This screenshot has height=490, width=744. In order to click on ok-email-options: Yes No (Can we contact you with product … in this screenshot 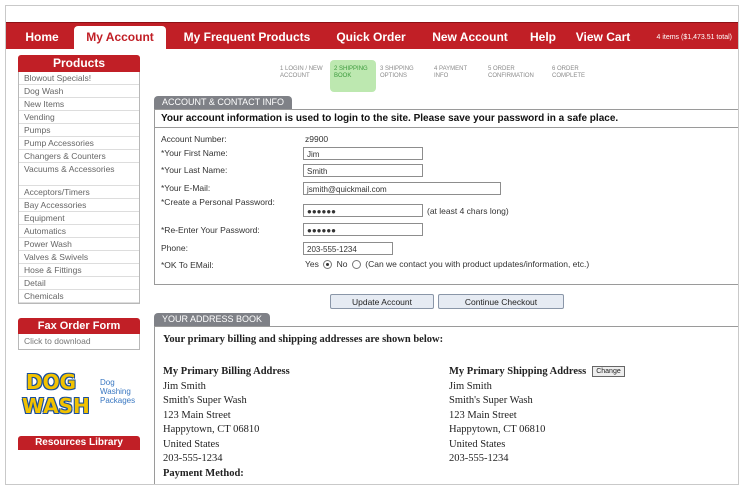, I will do `click(447, 264)`.